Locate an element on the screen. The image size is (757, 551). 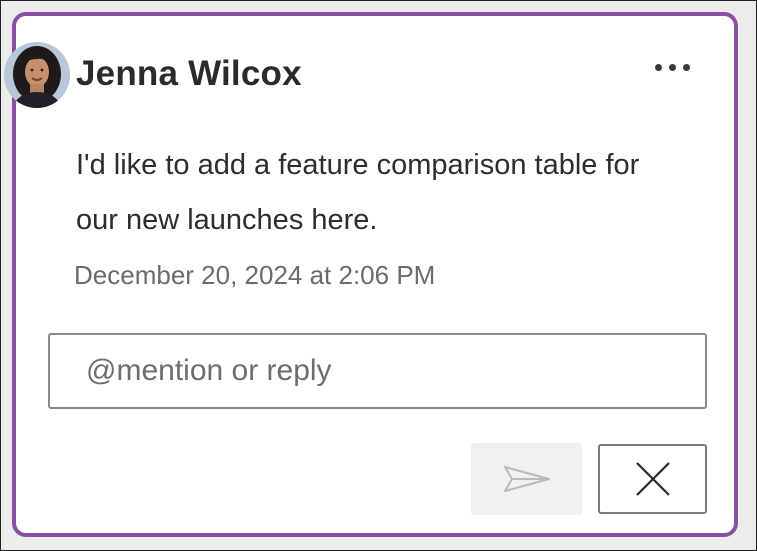
cancel-button is located at coordinates (652, 479).